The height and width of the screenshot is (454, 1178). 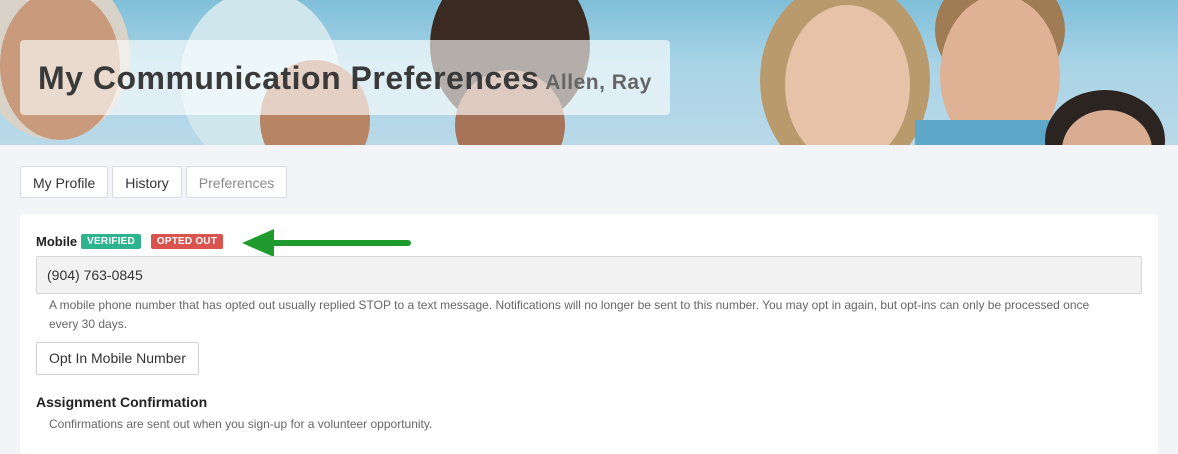 What do you see at coordinates (326, 243) in the screenshot?
I see `annotation-arrow-icon` at bounding box center [326, 243].